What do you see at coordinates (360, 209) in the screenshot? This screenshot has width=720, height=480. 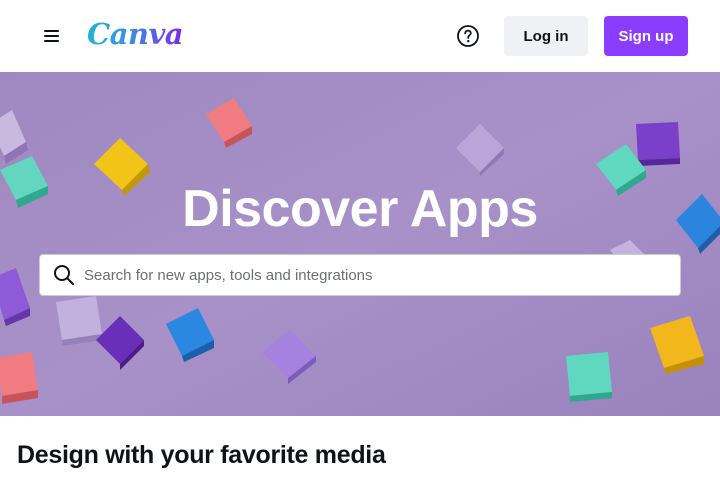 I see `hero-title: Discover Apps` at bounding box center [360, 209].